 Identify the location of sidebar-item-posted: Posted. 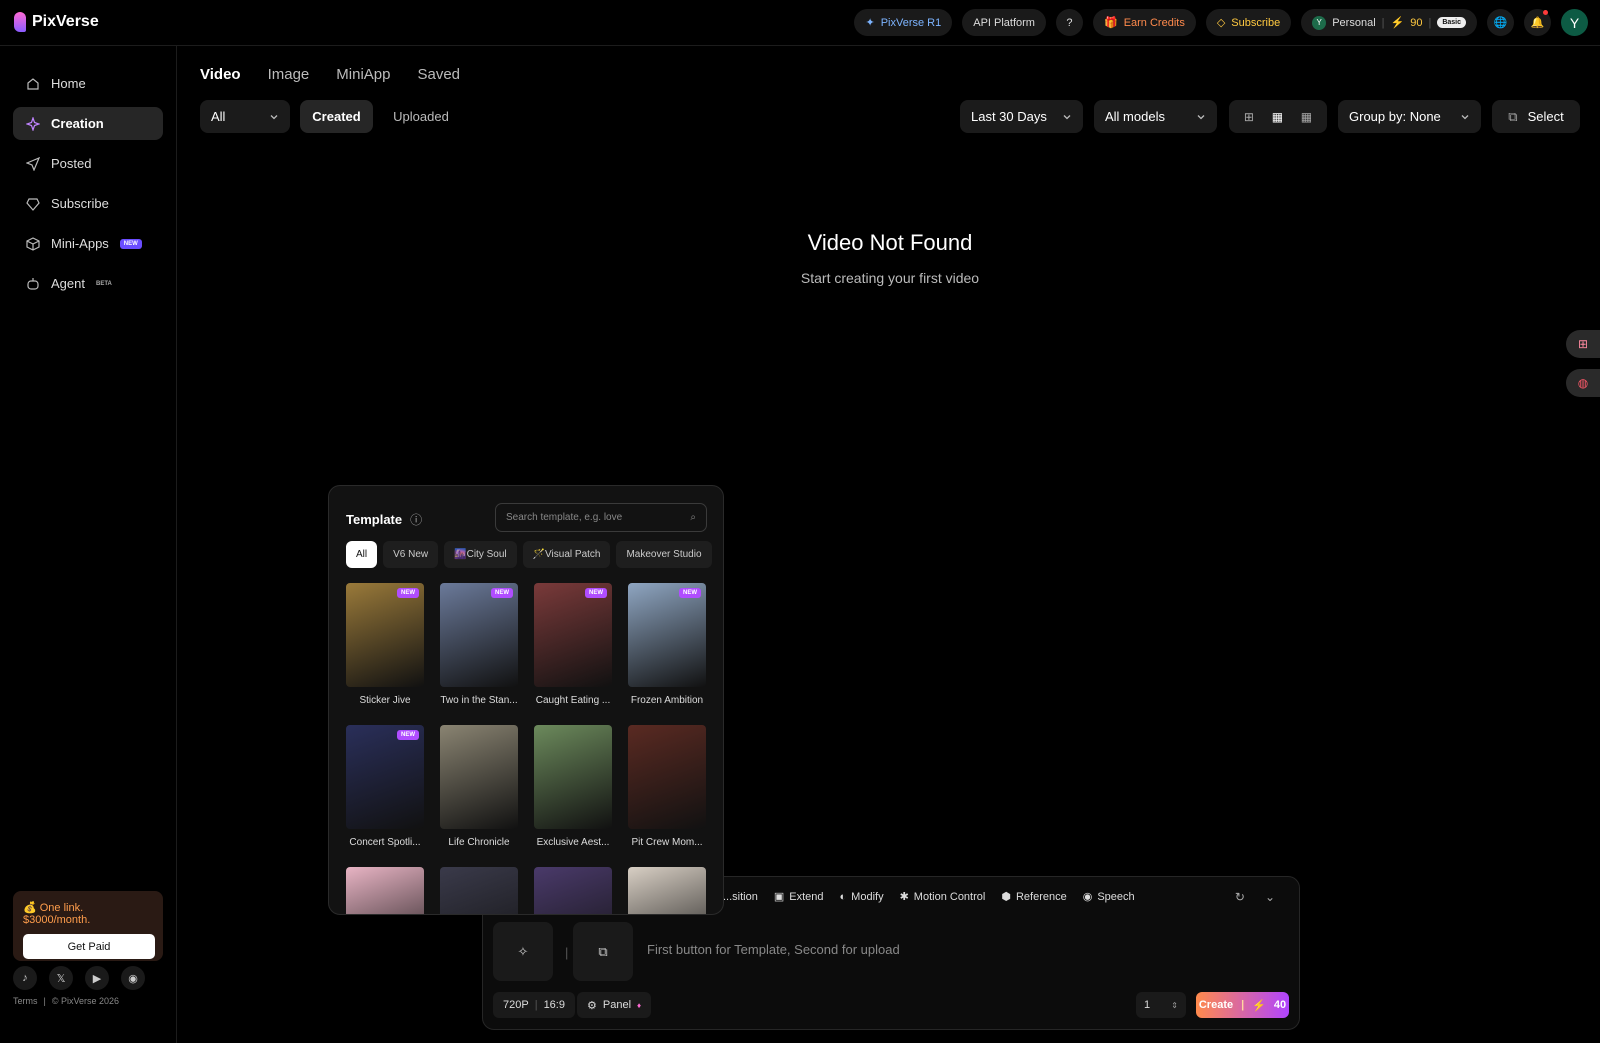
(88, 163).